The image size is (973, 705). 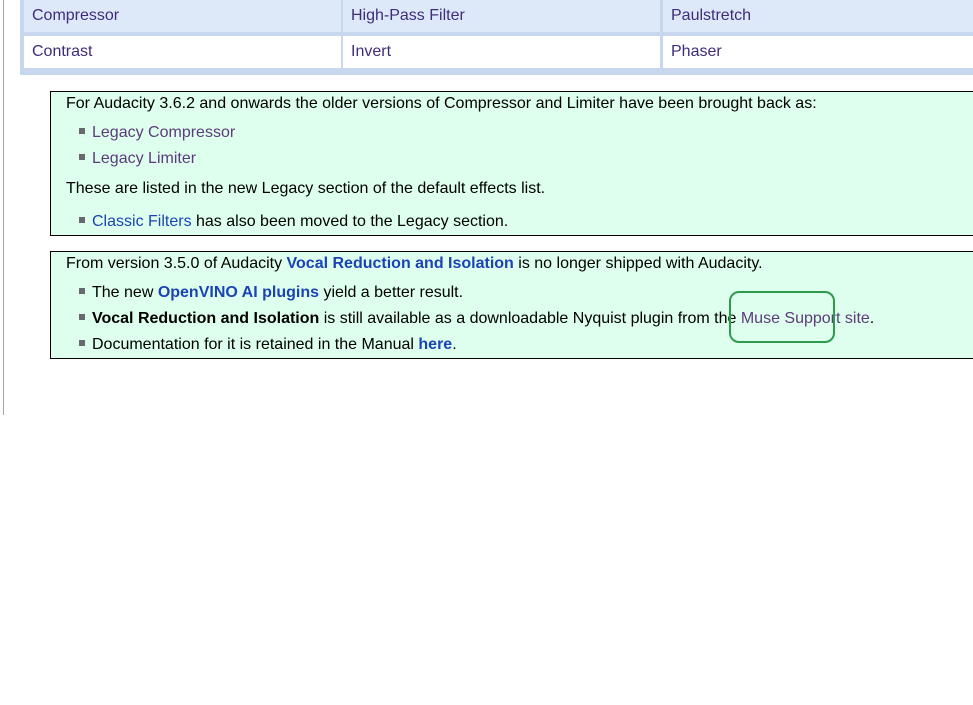 What do you see at coordinates (125, 292) in the screenshot?
I see `item-text: The new` at bounding box center [125, 292].